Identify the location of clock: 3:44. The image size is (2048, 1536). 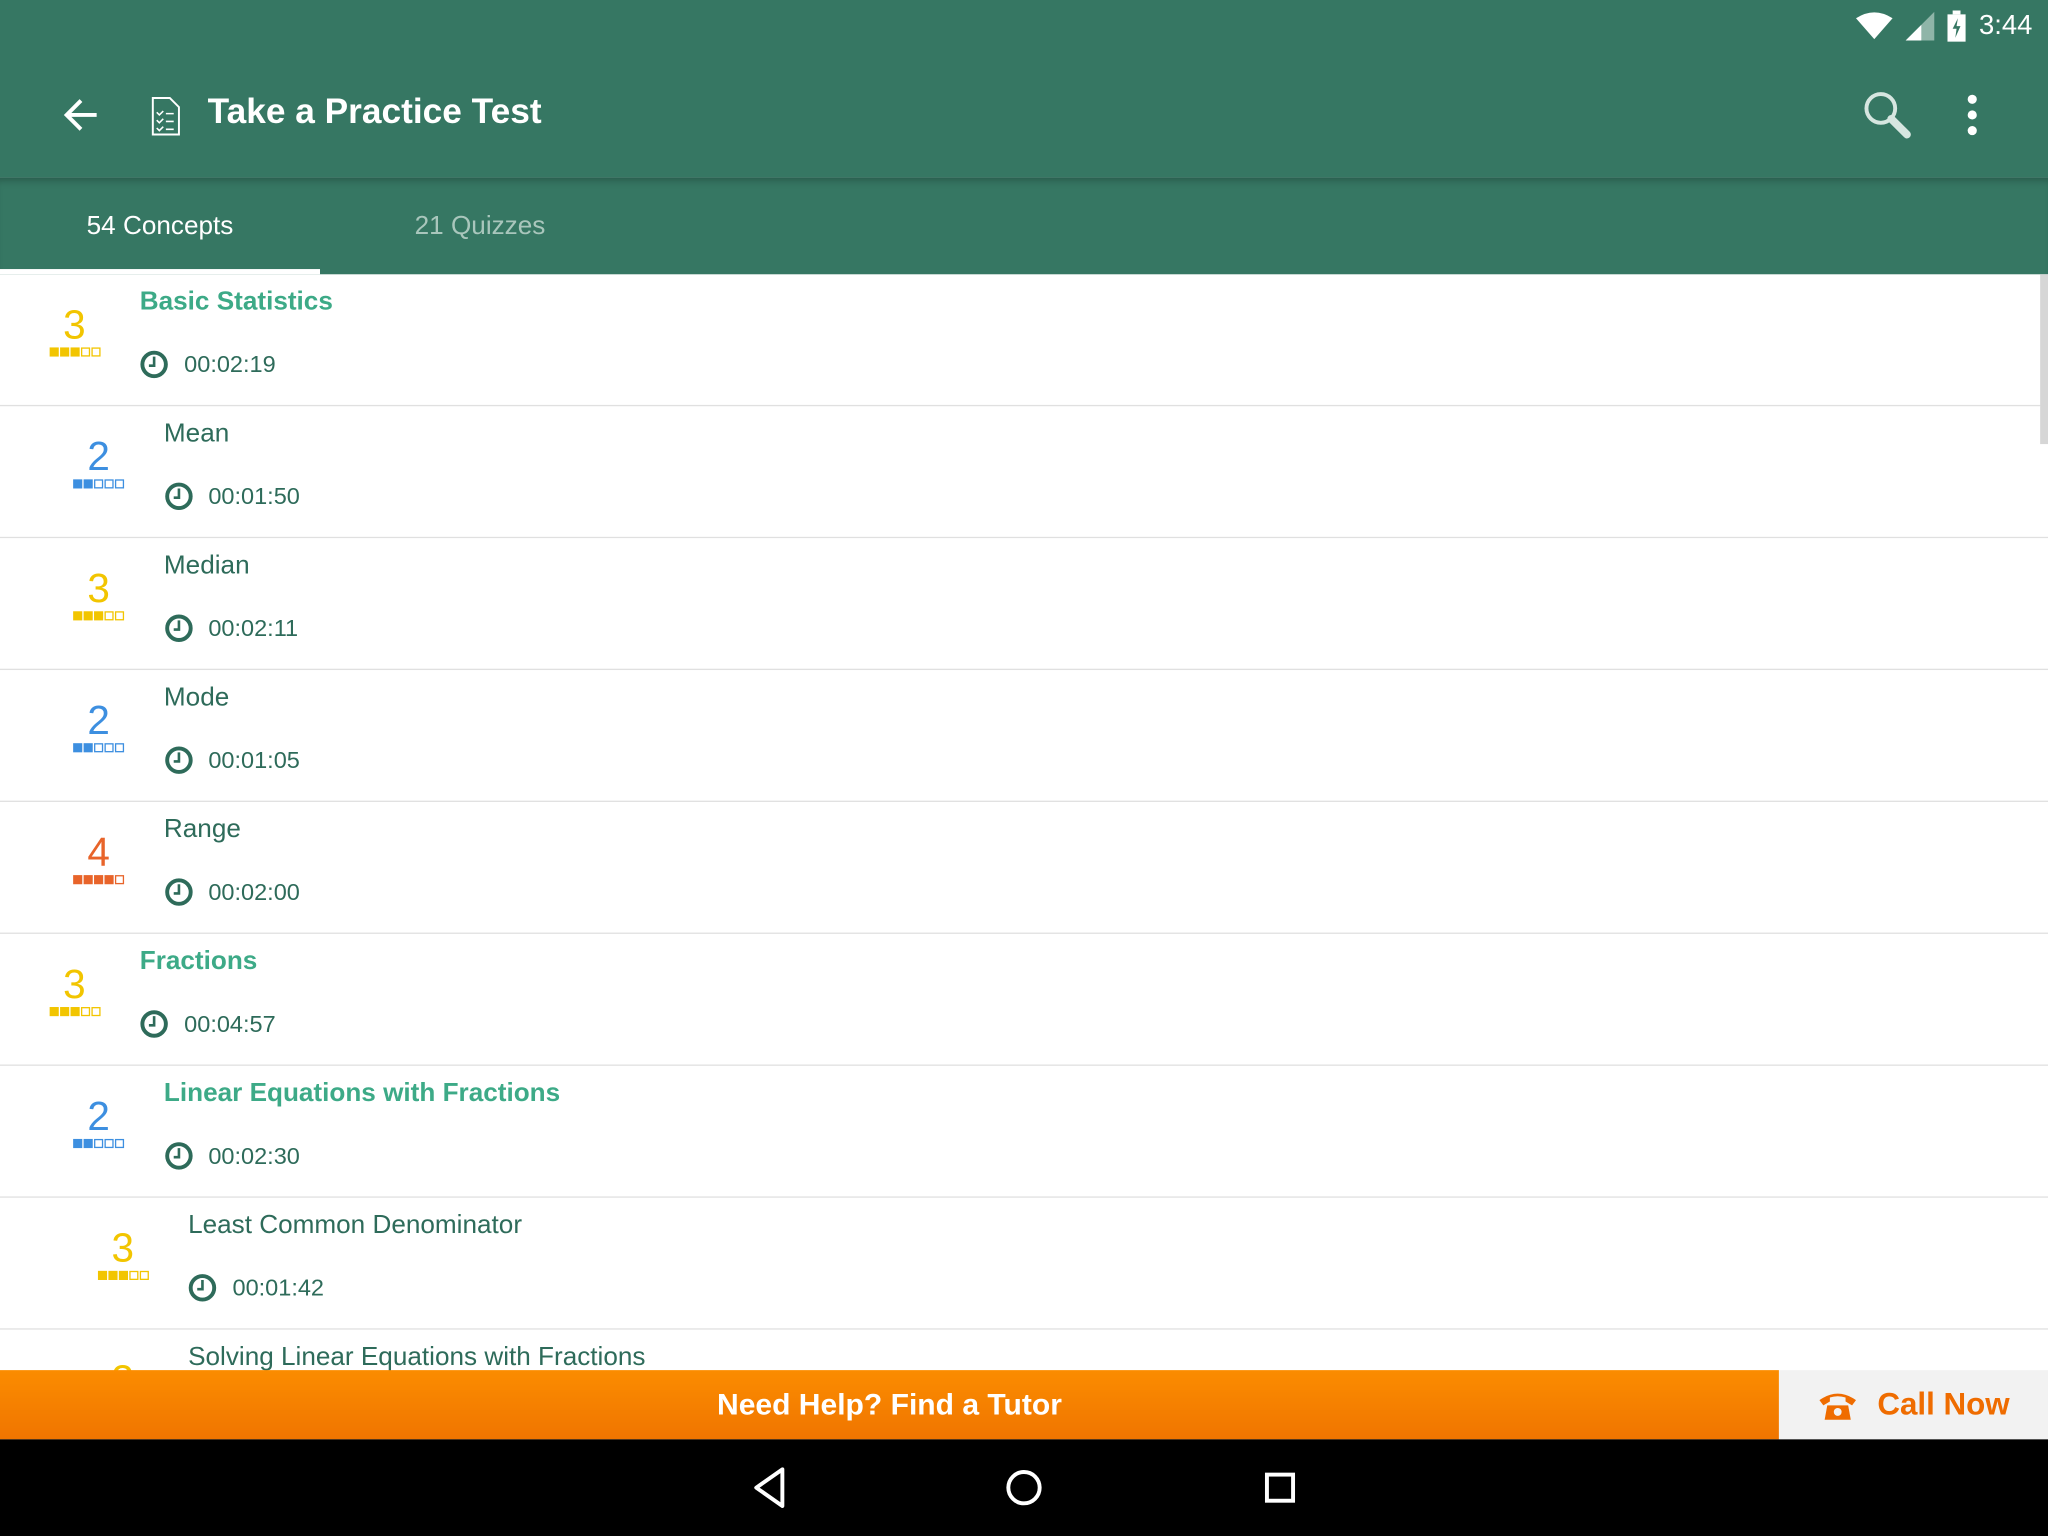
(2005, 25).